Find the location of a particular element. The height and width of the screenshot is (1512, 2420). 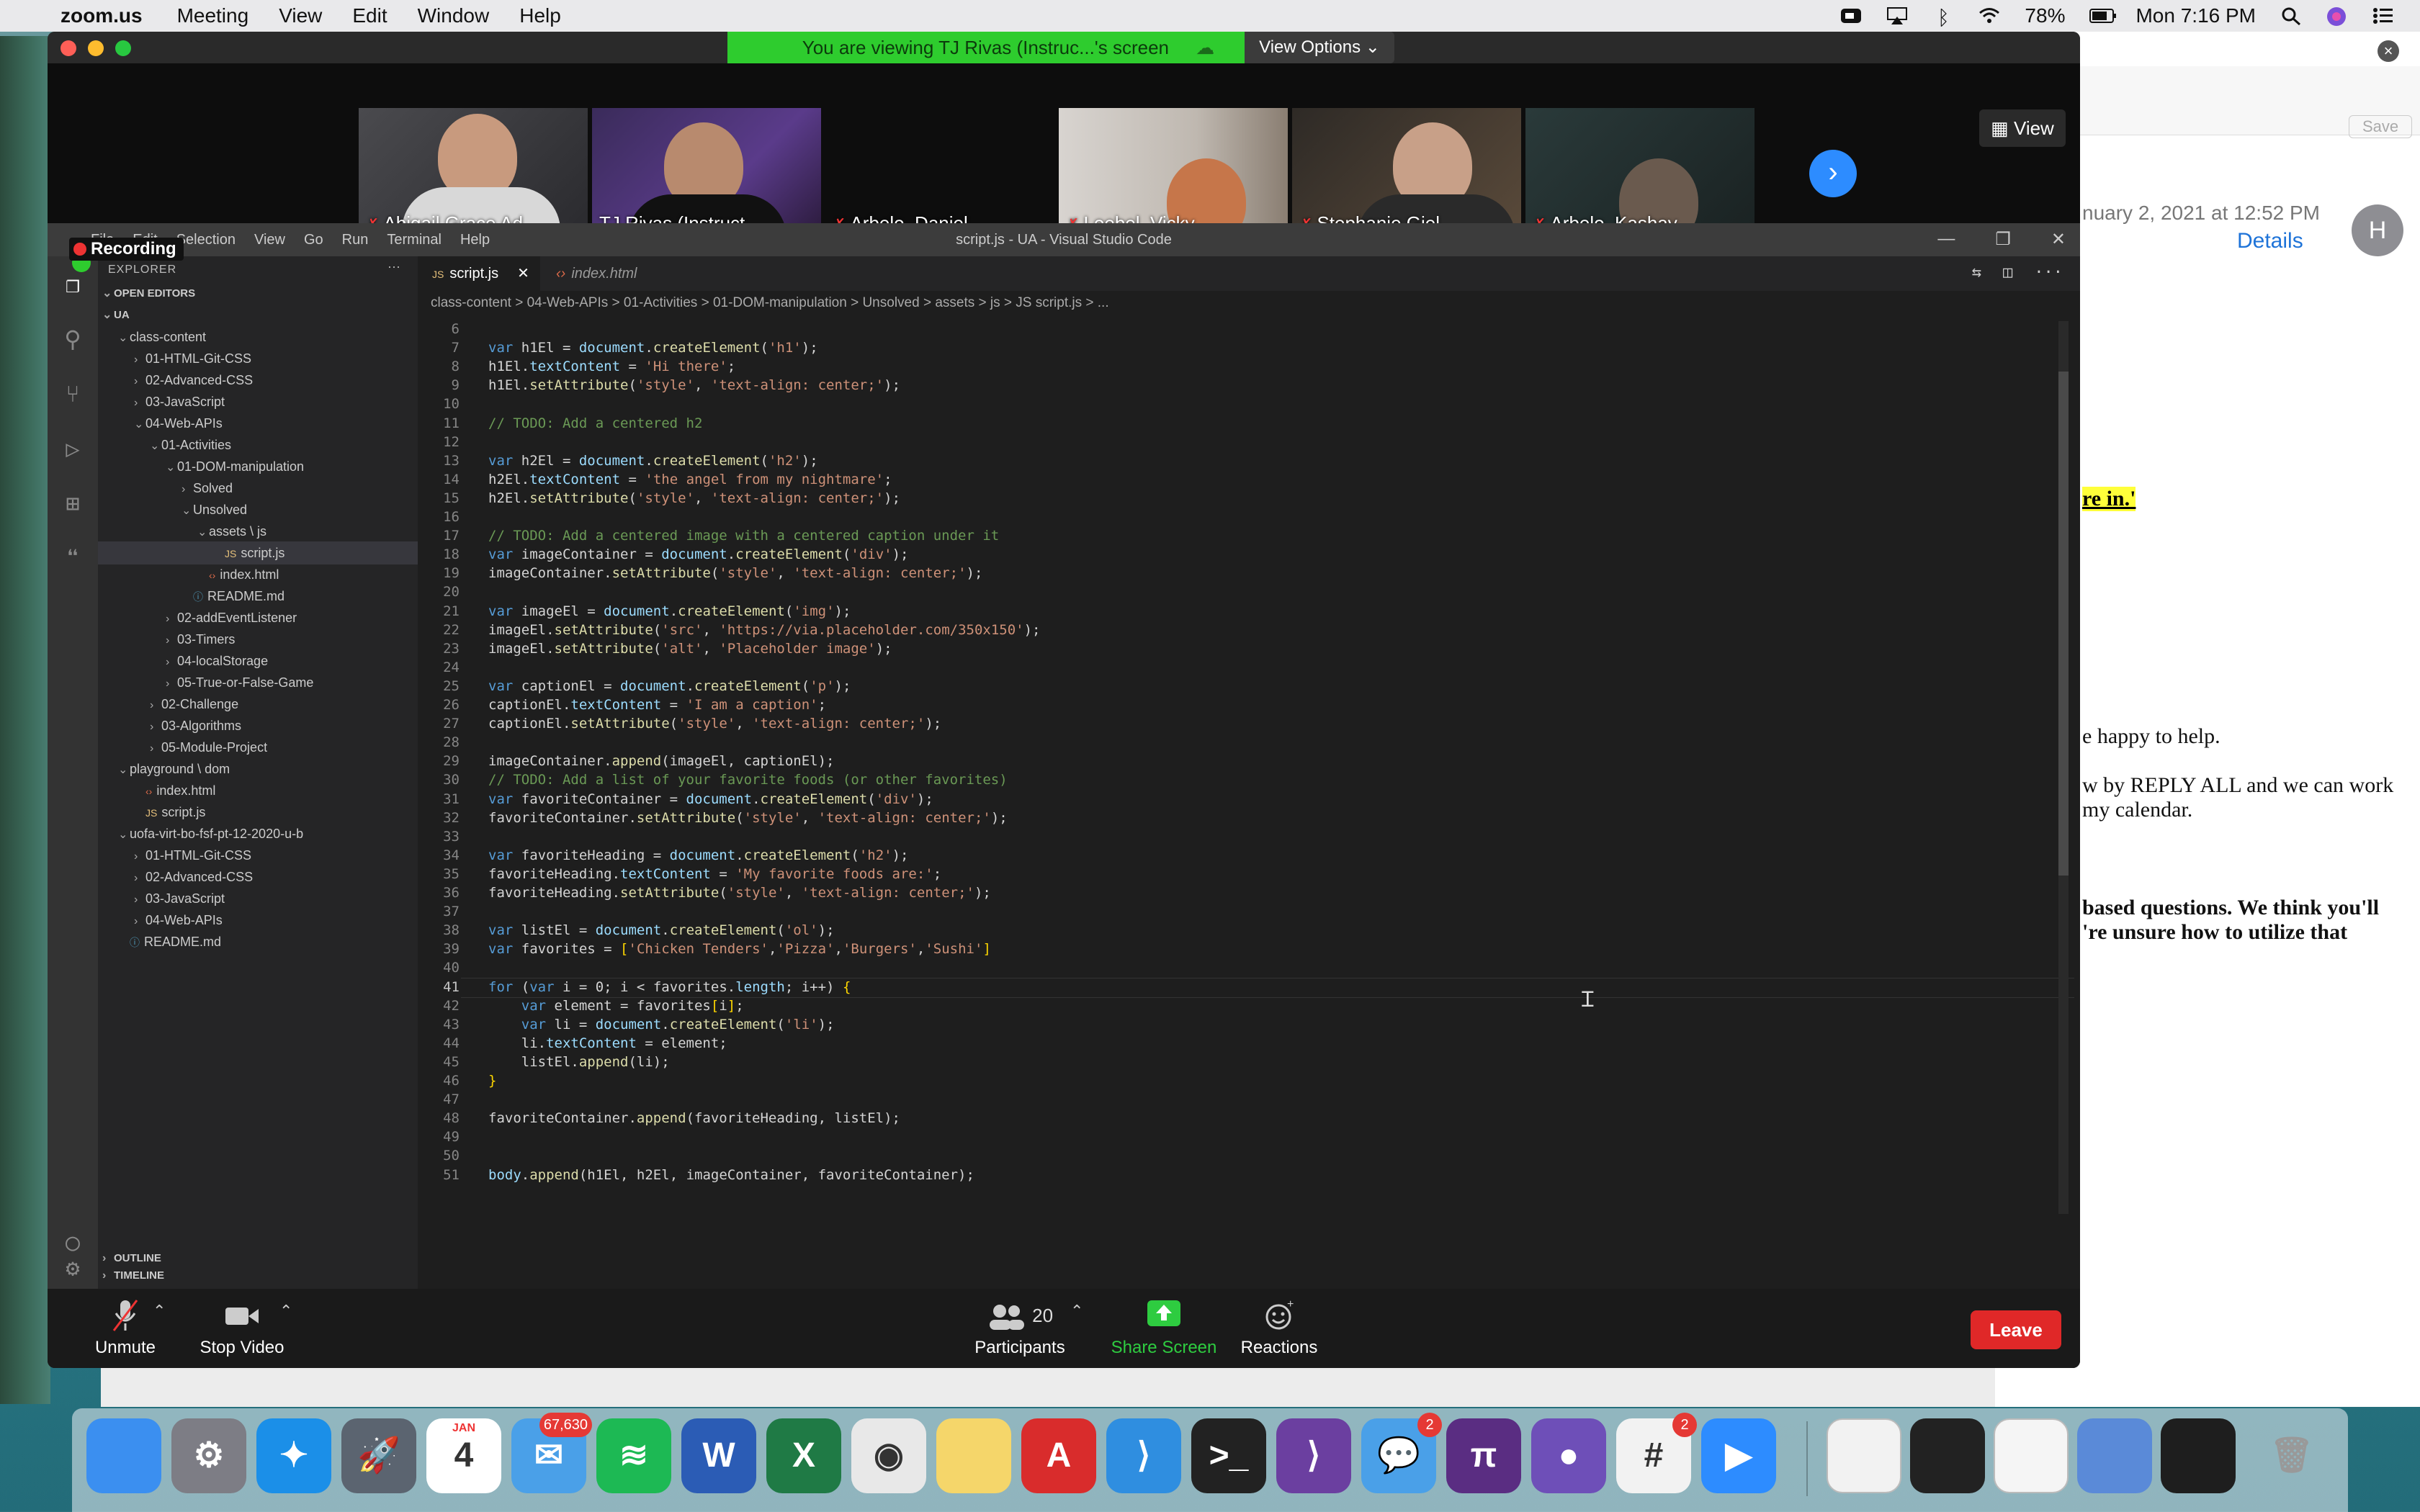

wifi-icon is located at coordinates (1989, 15).